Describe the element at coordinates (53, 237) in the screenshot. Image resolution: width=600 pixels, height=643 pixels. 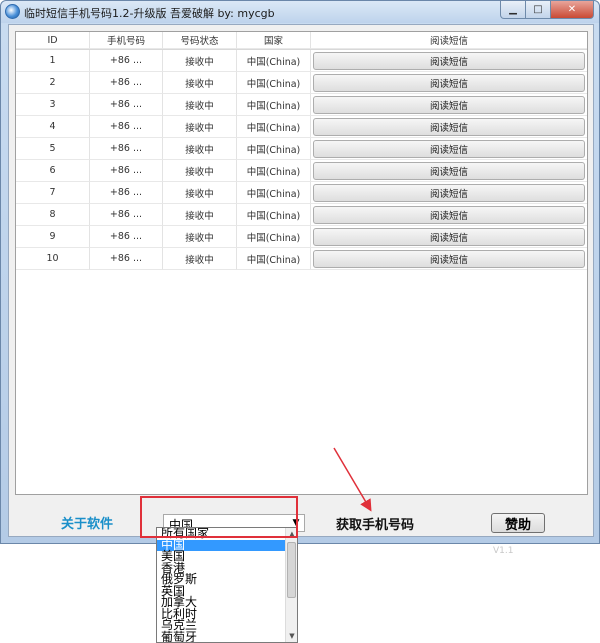
I see `cell-id: 9` at that location.